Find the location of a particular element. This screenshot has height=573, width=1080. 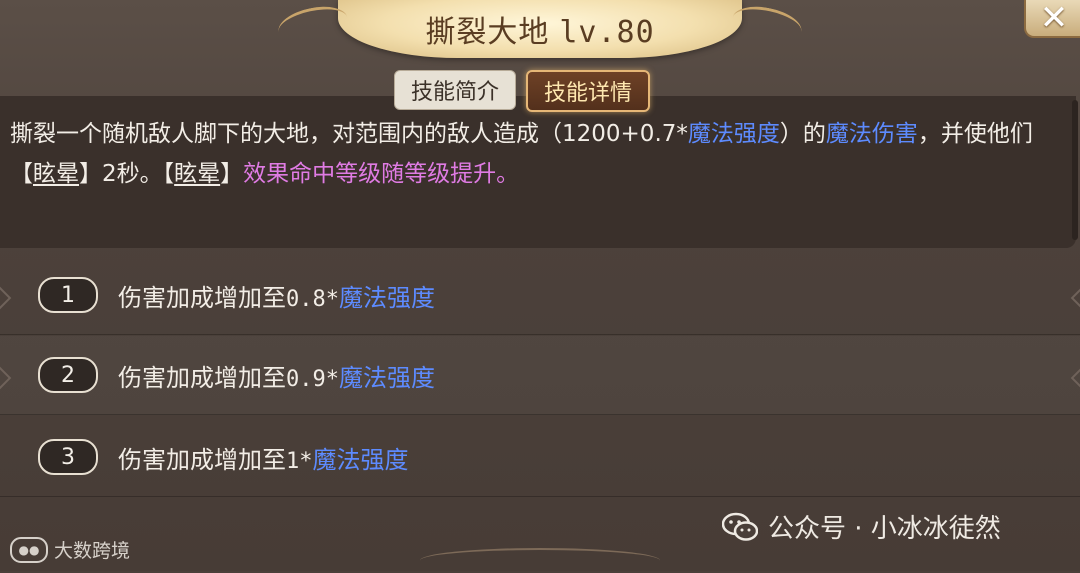

keyword-stun-2: 眩晕 is located at coordinates (197, 174).